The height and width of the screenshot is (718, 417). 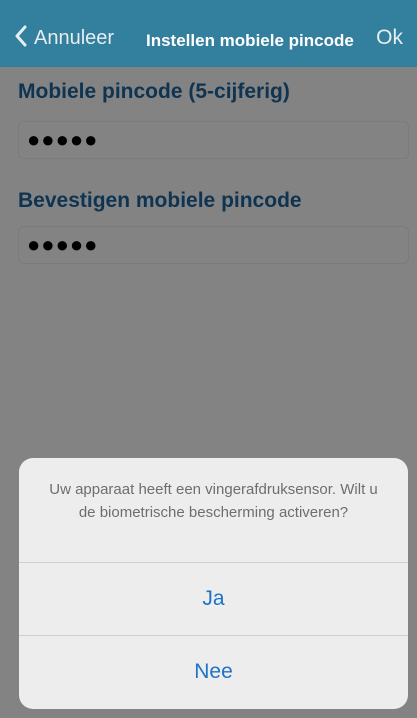 What do you see at coordinates (154, 91) in the screenshot?
I see `pin-label: Mobiele pincode (5-cijferig)` at bounding box center [154, 91].